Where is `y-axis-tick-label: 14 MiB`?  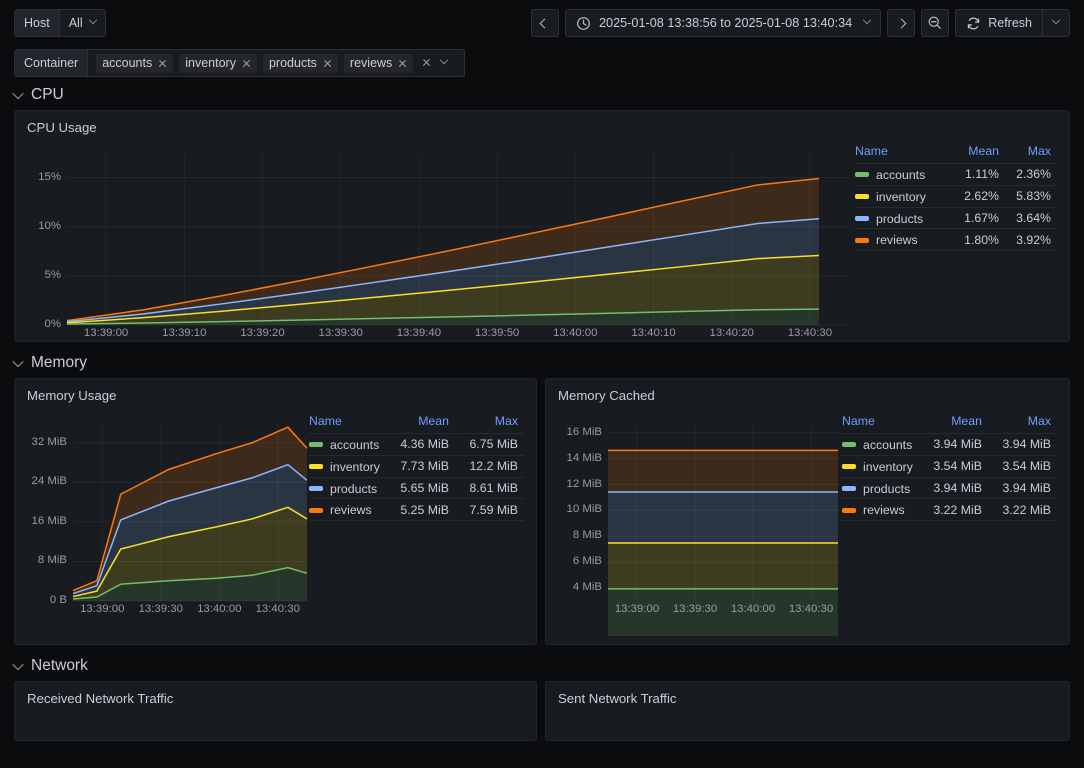
y-axis-tick-label: 14 MiB is located at coordinates (584, 457).